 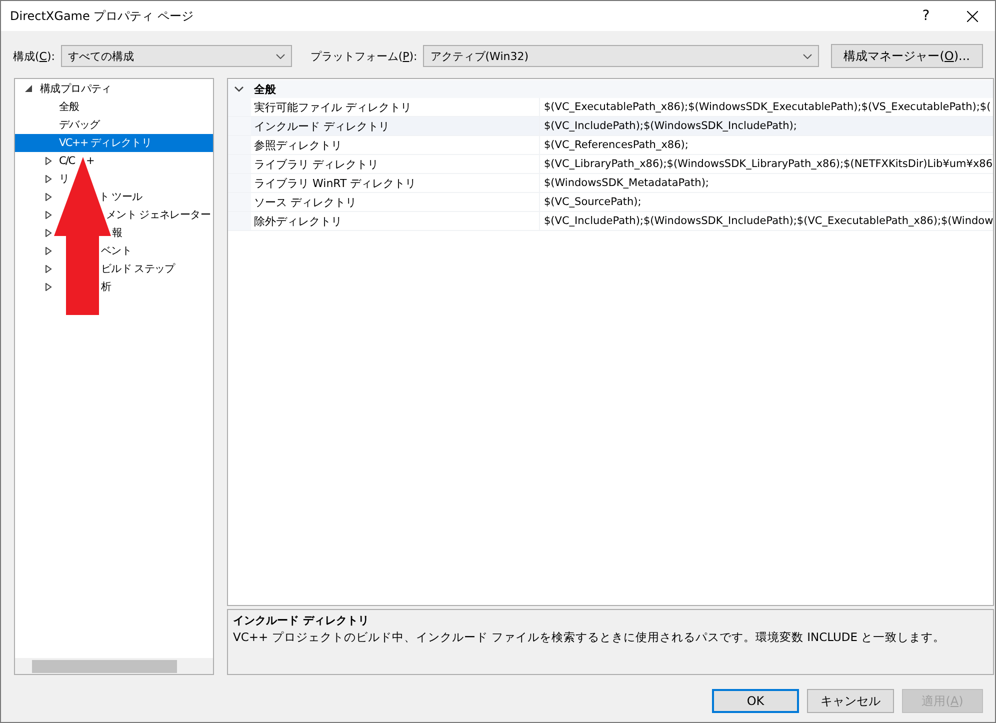 What do you see at coordinates (114, 107) in the screenshot?
I see `tree-item: 全般` at bounding box center [114, 107].